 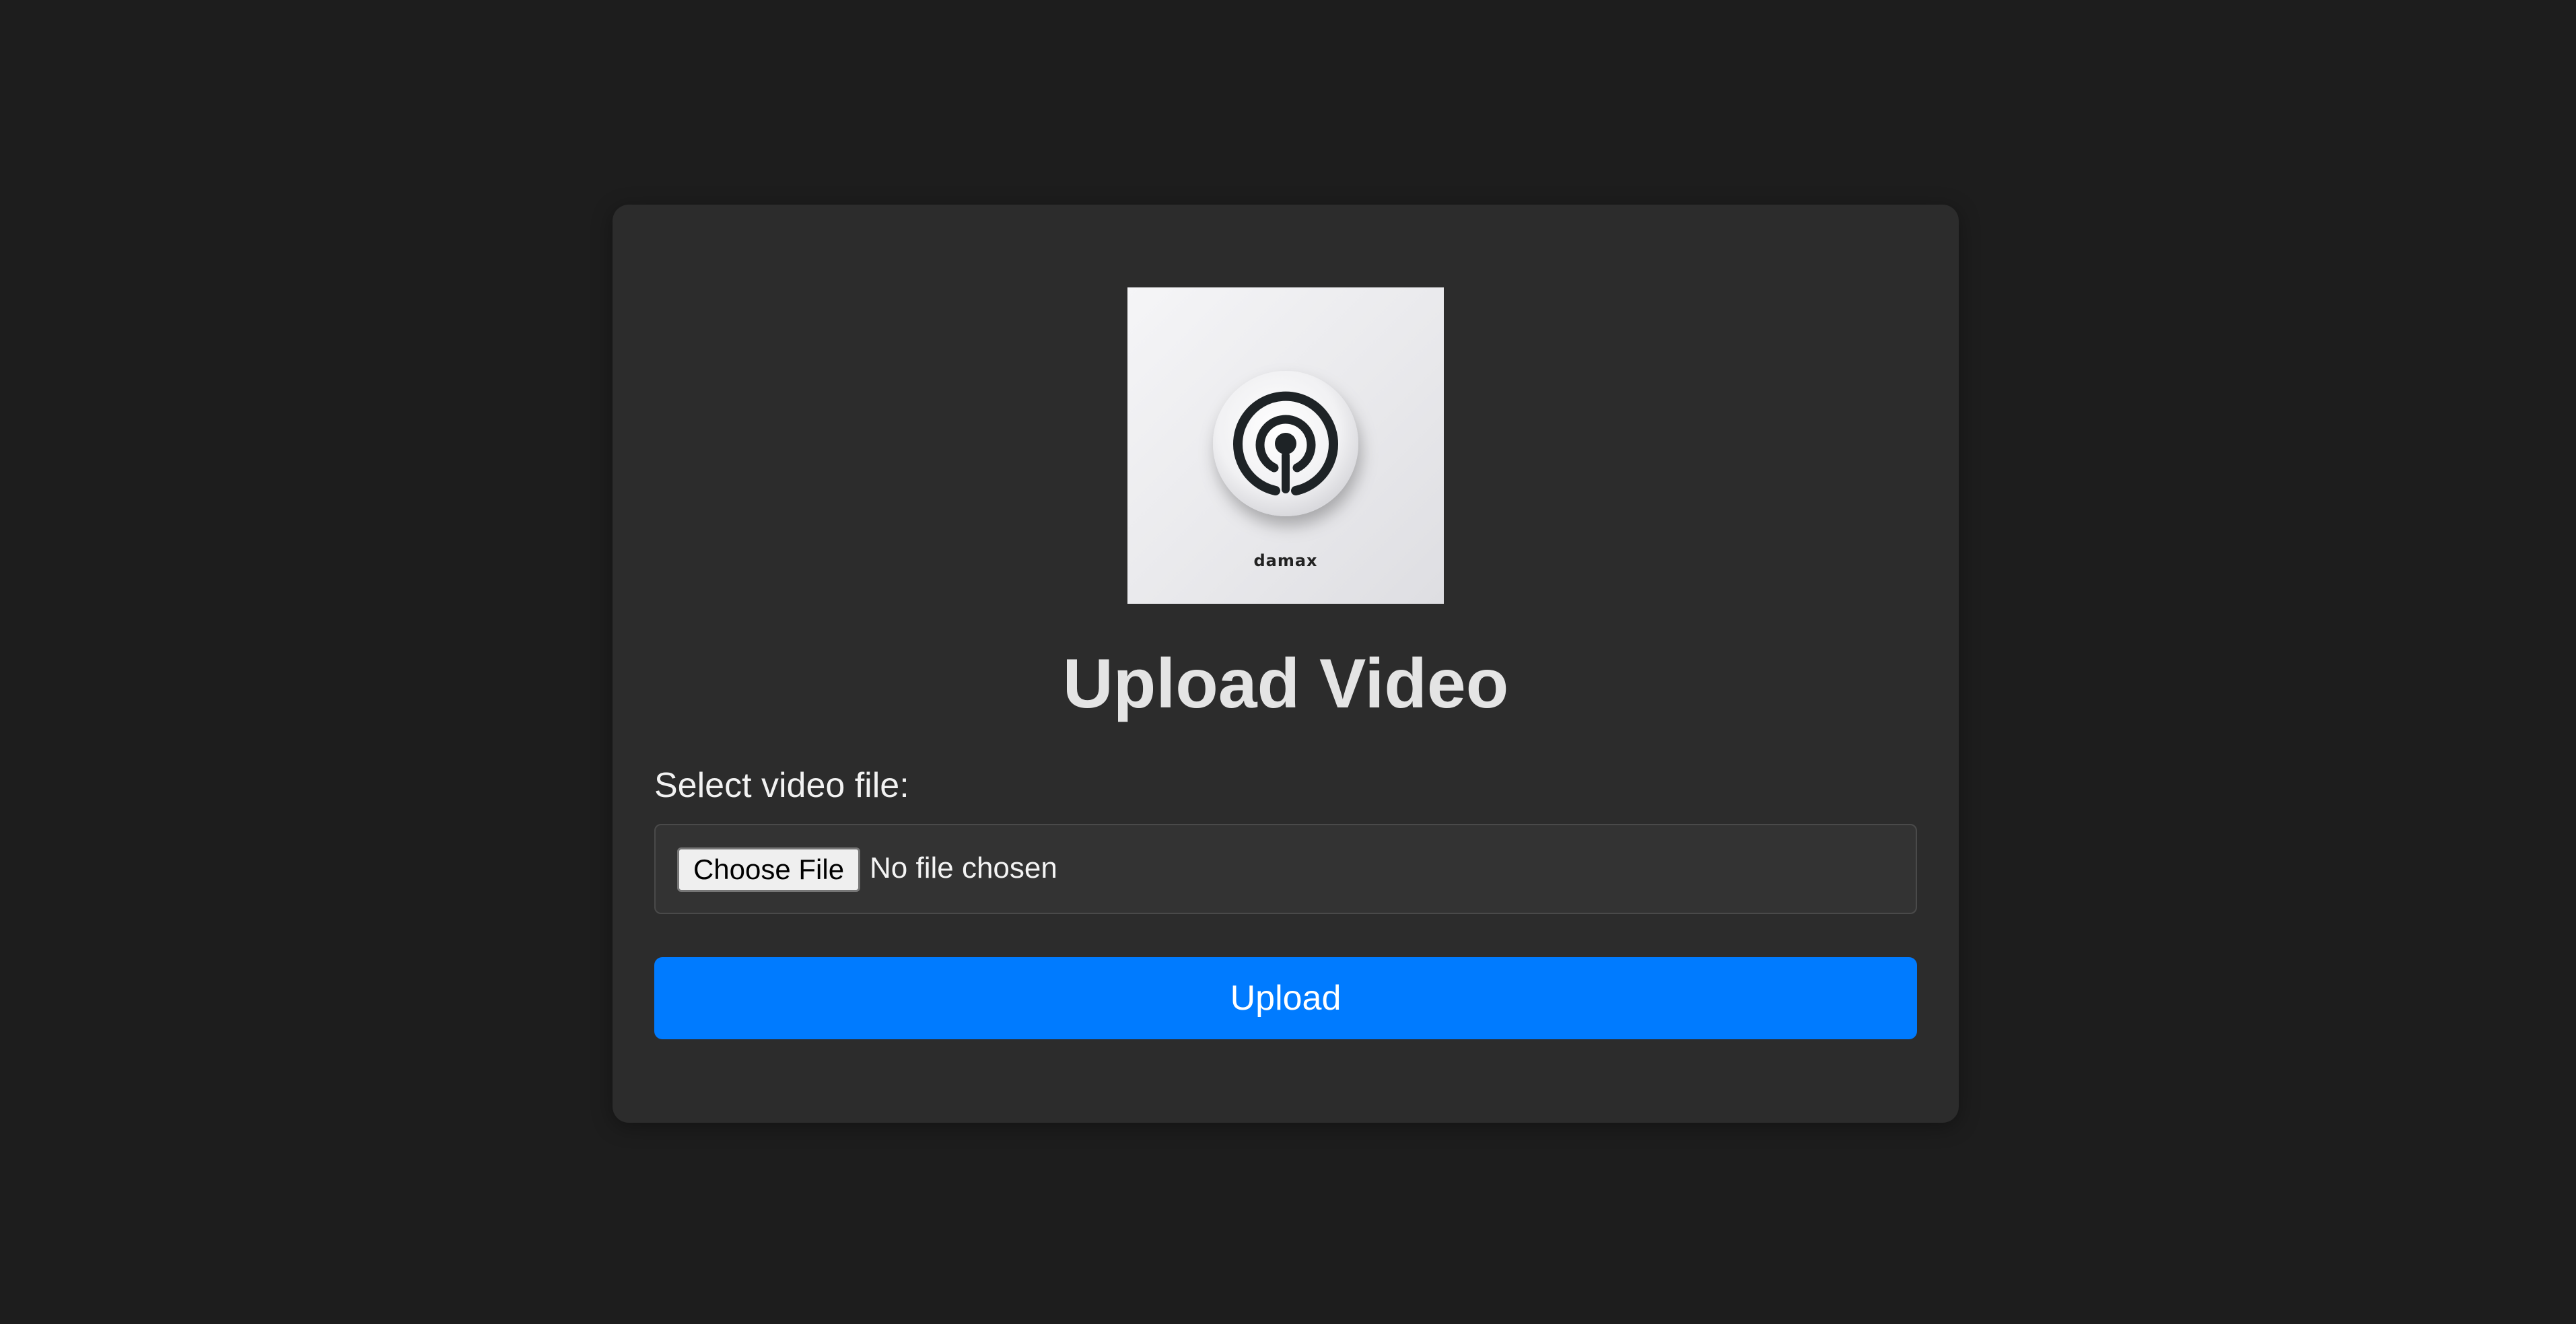 What do you see at coordinates (1285, 998) in the screenshot?
I see `upload-button: Upload` at bounding box center [1285, 998].